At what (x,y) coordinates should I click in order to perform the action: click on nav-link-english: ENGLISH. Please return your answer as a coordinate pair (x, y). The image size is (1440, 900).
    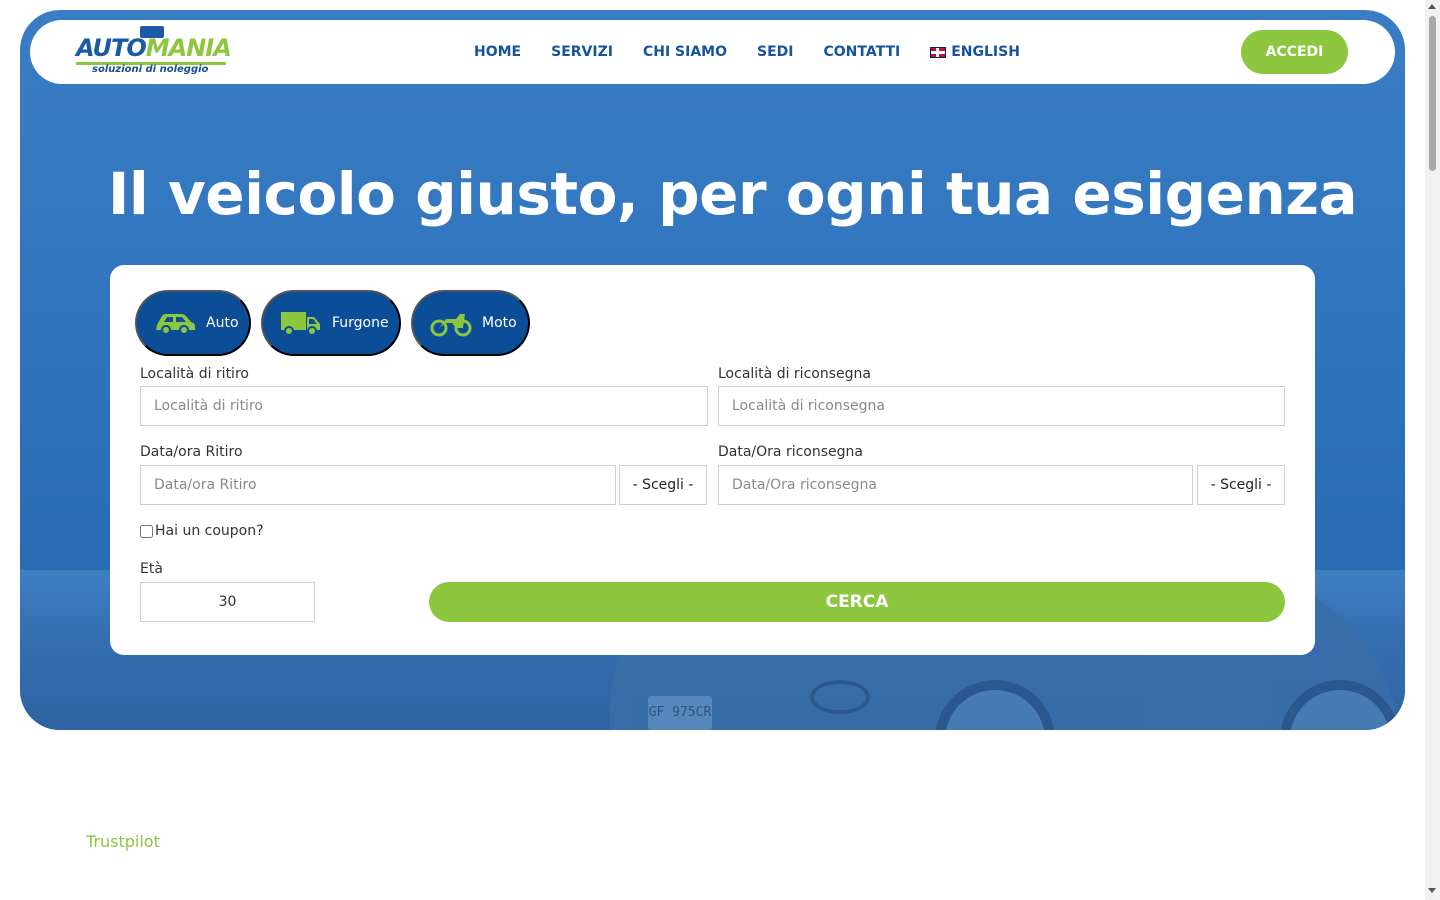
    Looking at the image, I should click on (975, 52).